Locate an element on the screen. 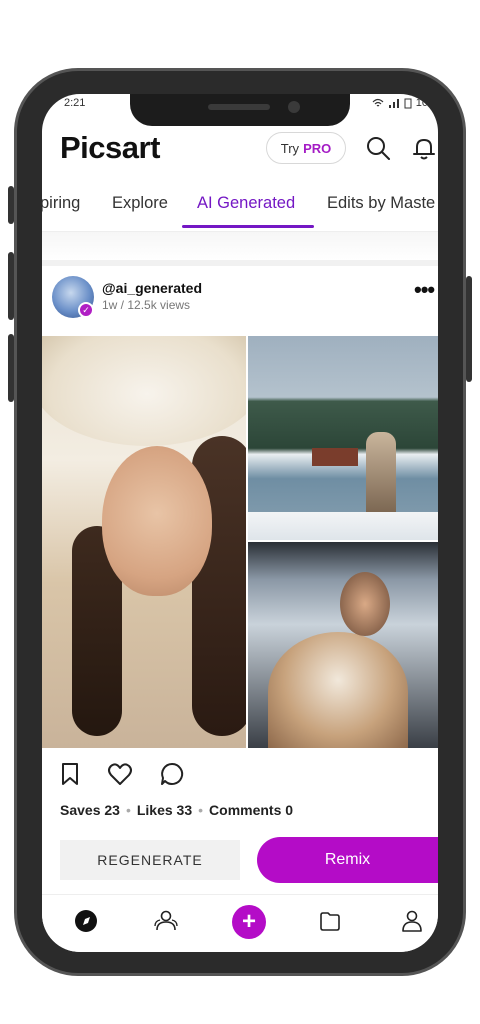 The width and height of the screenshot is (480, 1024). tab-edits-by-masters: Edits by Maste is located at coordinates (381, 203).